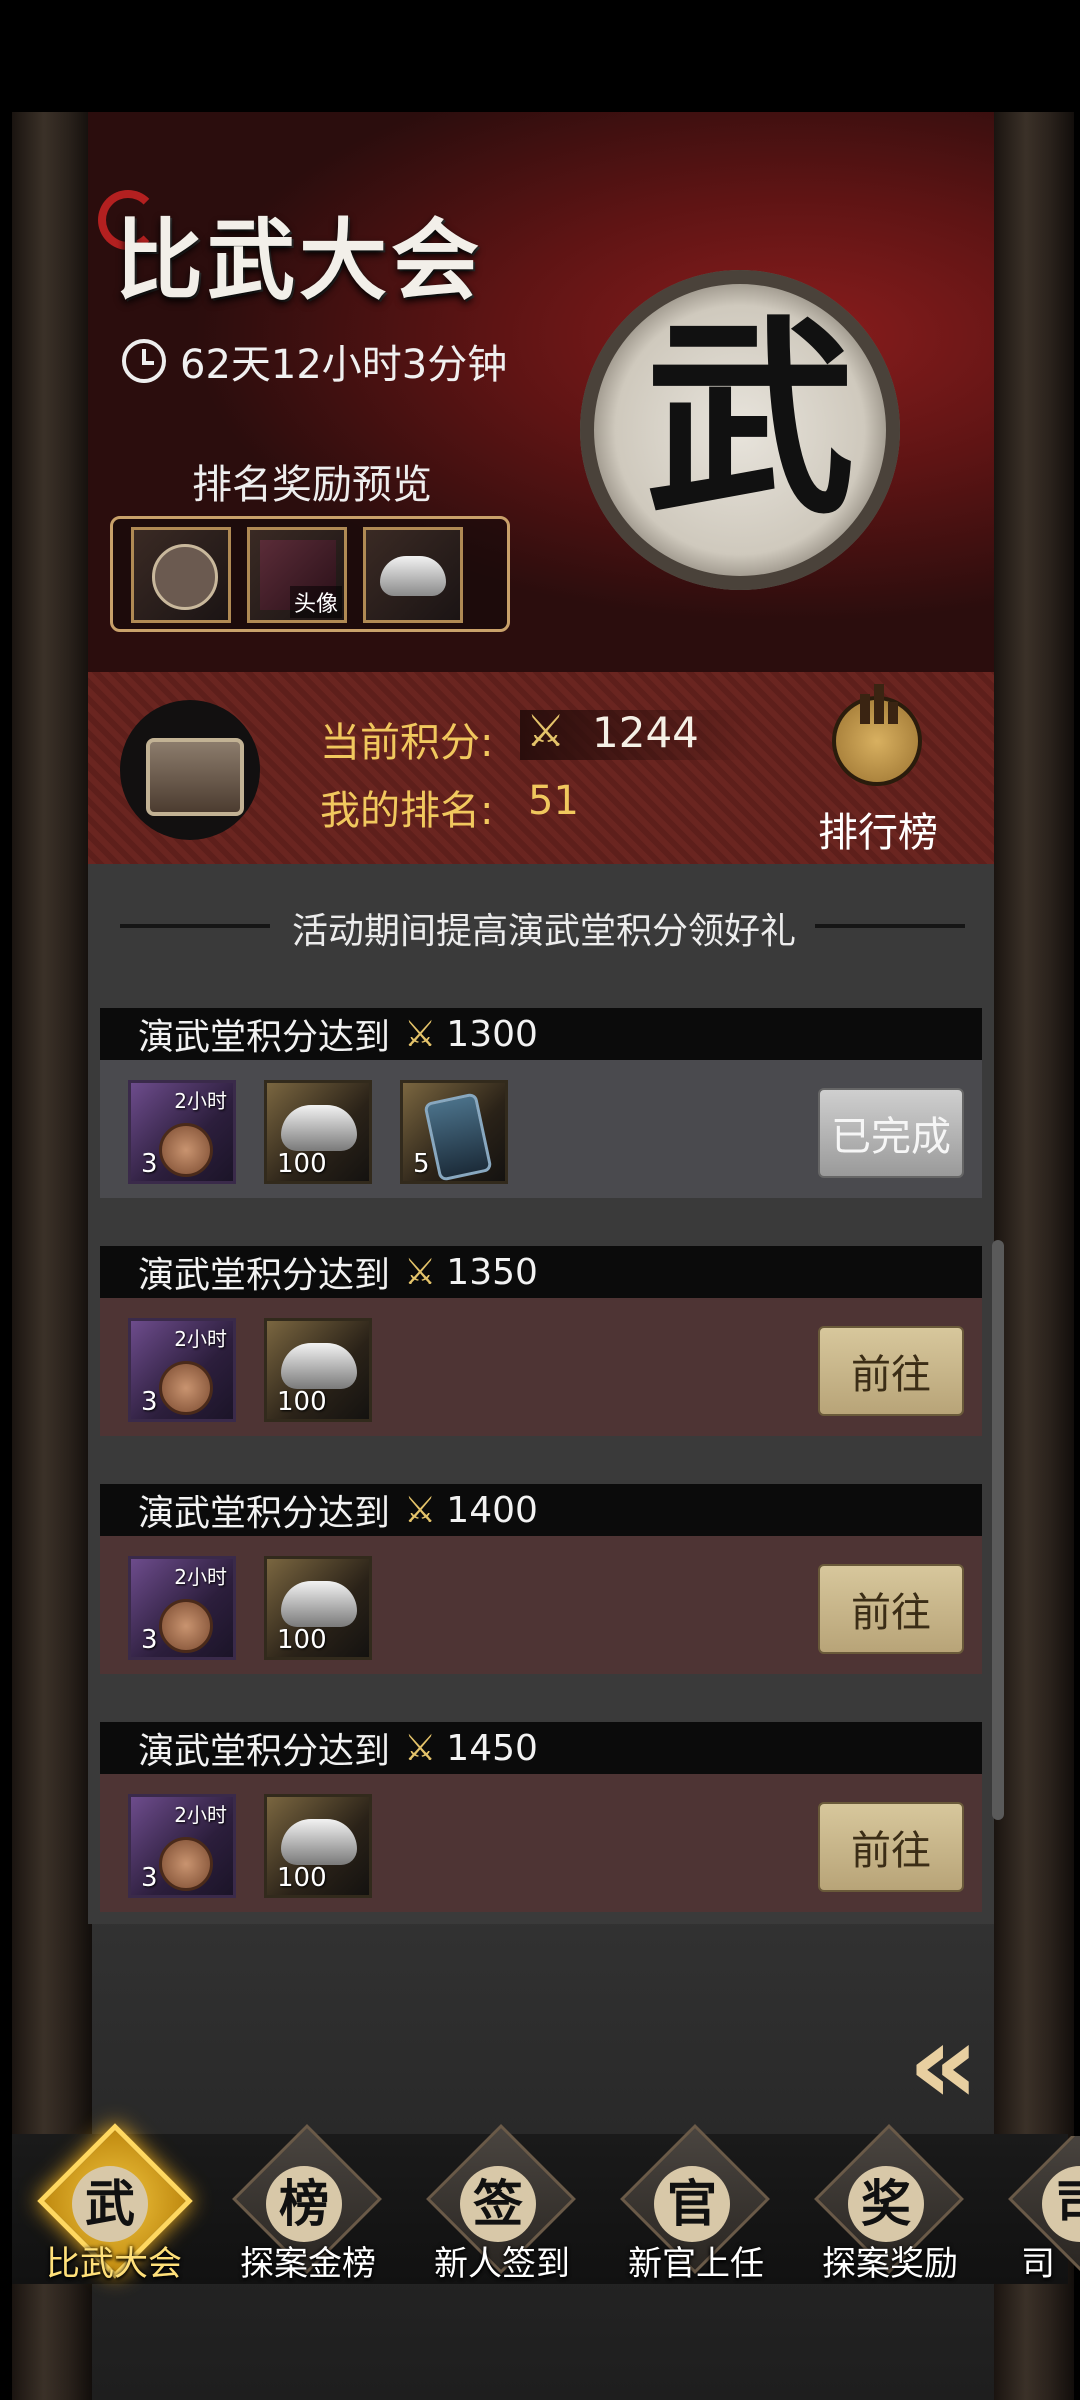 This screenshot has width=1080, height=2400. What do you see at coordinates (541, 1510) in the screenshot?
I see `task-header: 演武堂积分达到 ⚔ 1400` at bounding box center [541, 1510].